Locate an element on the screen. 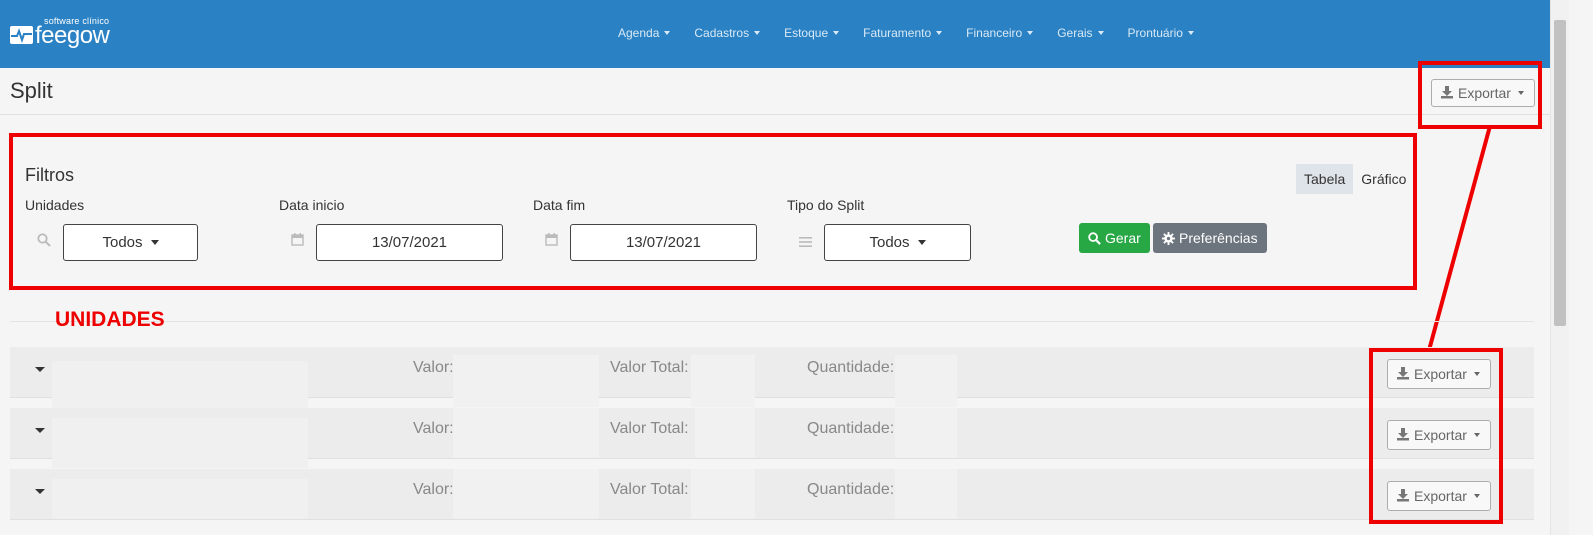 This screenshot has width=1593, height=535. view-toggle-chart: Gráfico is located at coordinates (1383, 179).